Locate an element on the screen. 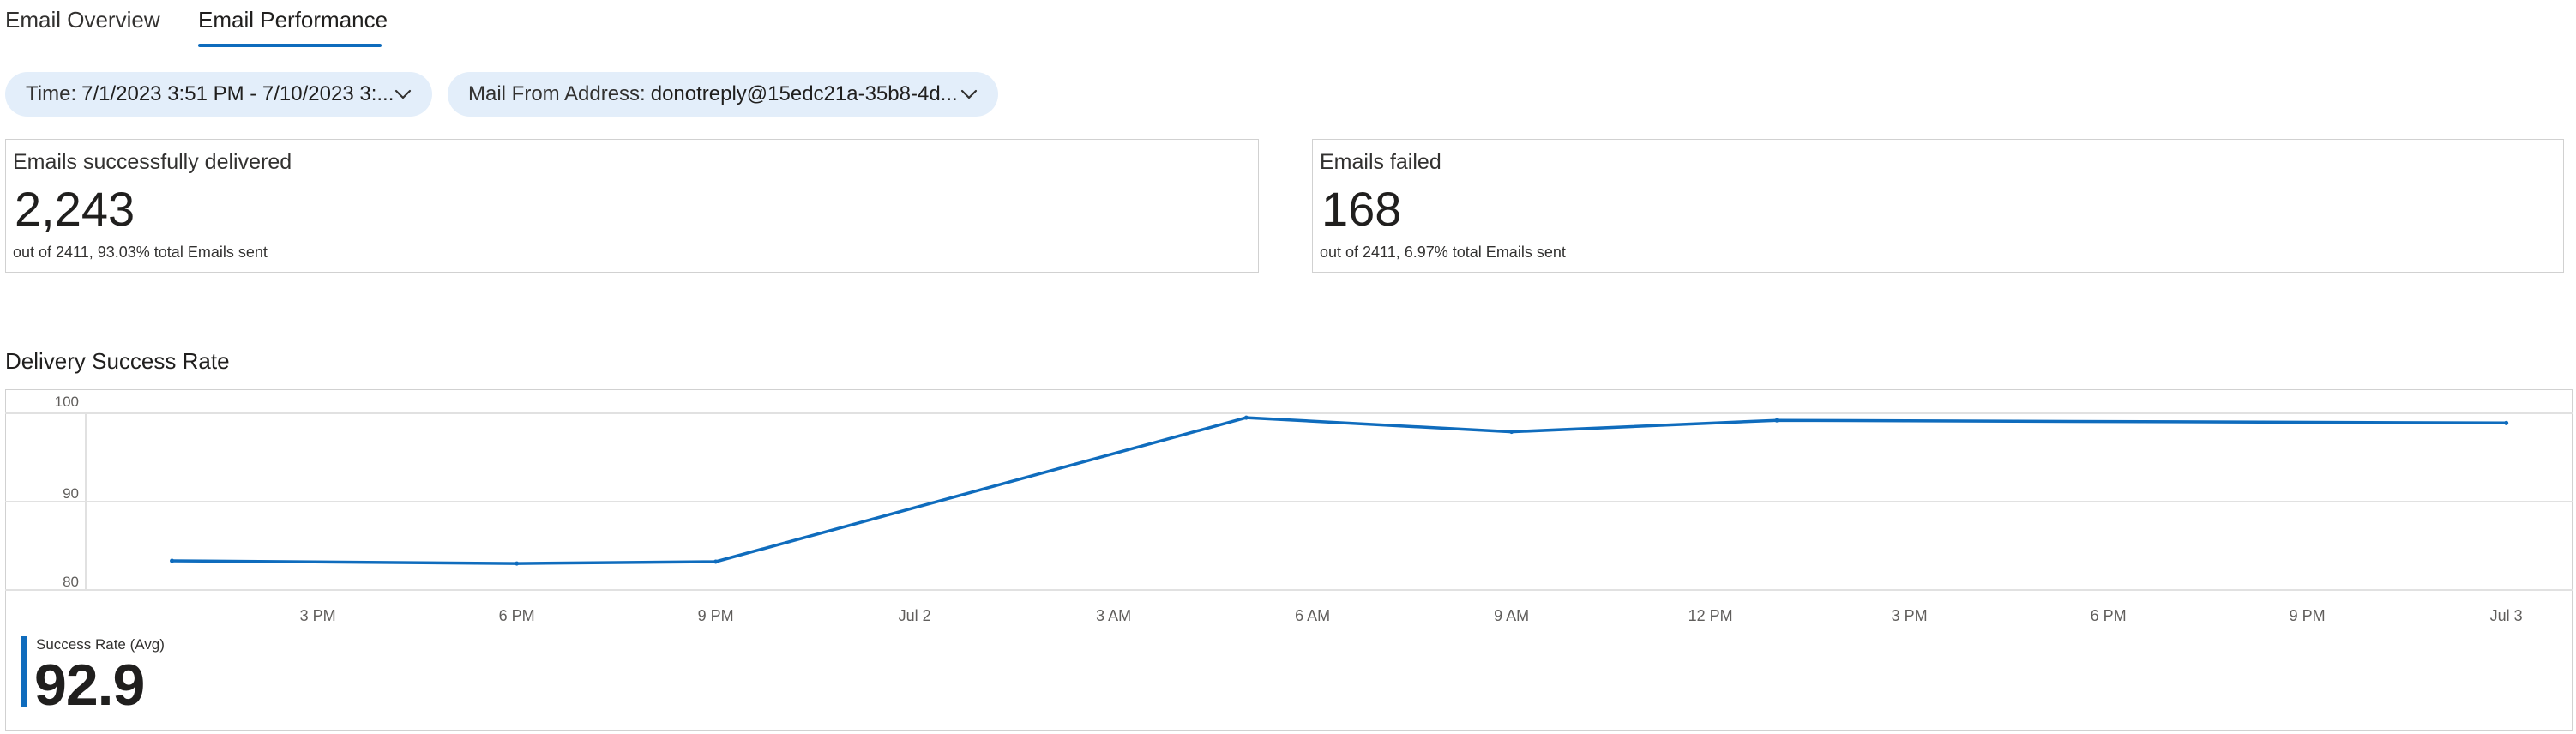 The image size is (2576, 734). y-tick-label: 100 is located at coordinates (67, 402).